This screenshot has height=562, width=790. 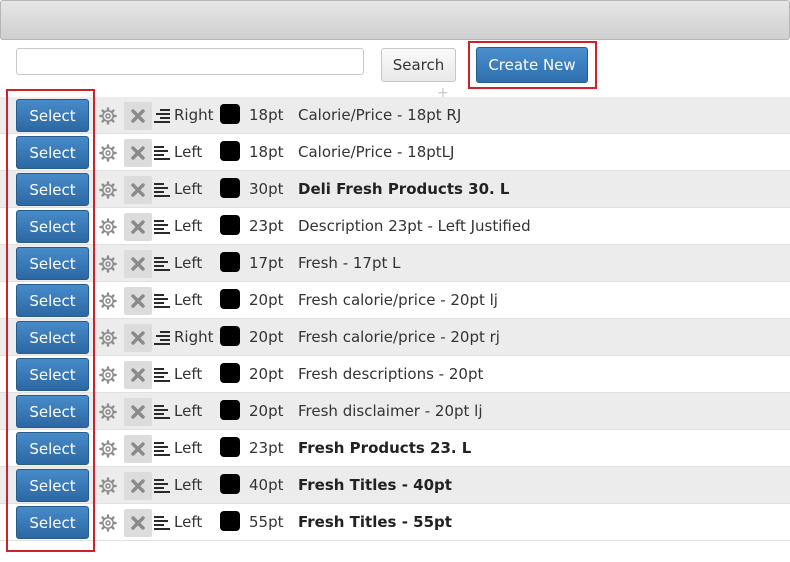 What do you see at coordinates (391, 374) in the screenshot?
I see `style-name: Fresh descriptions - 20pt` at bounding box center [391, 374].